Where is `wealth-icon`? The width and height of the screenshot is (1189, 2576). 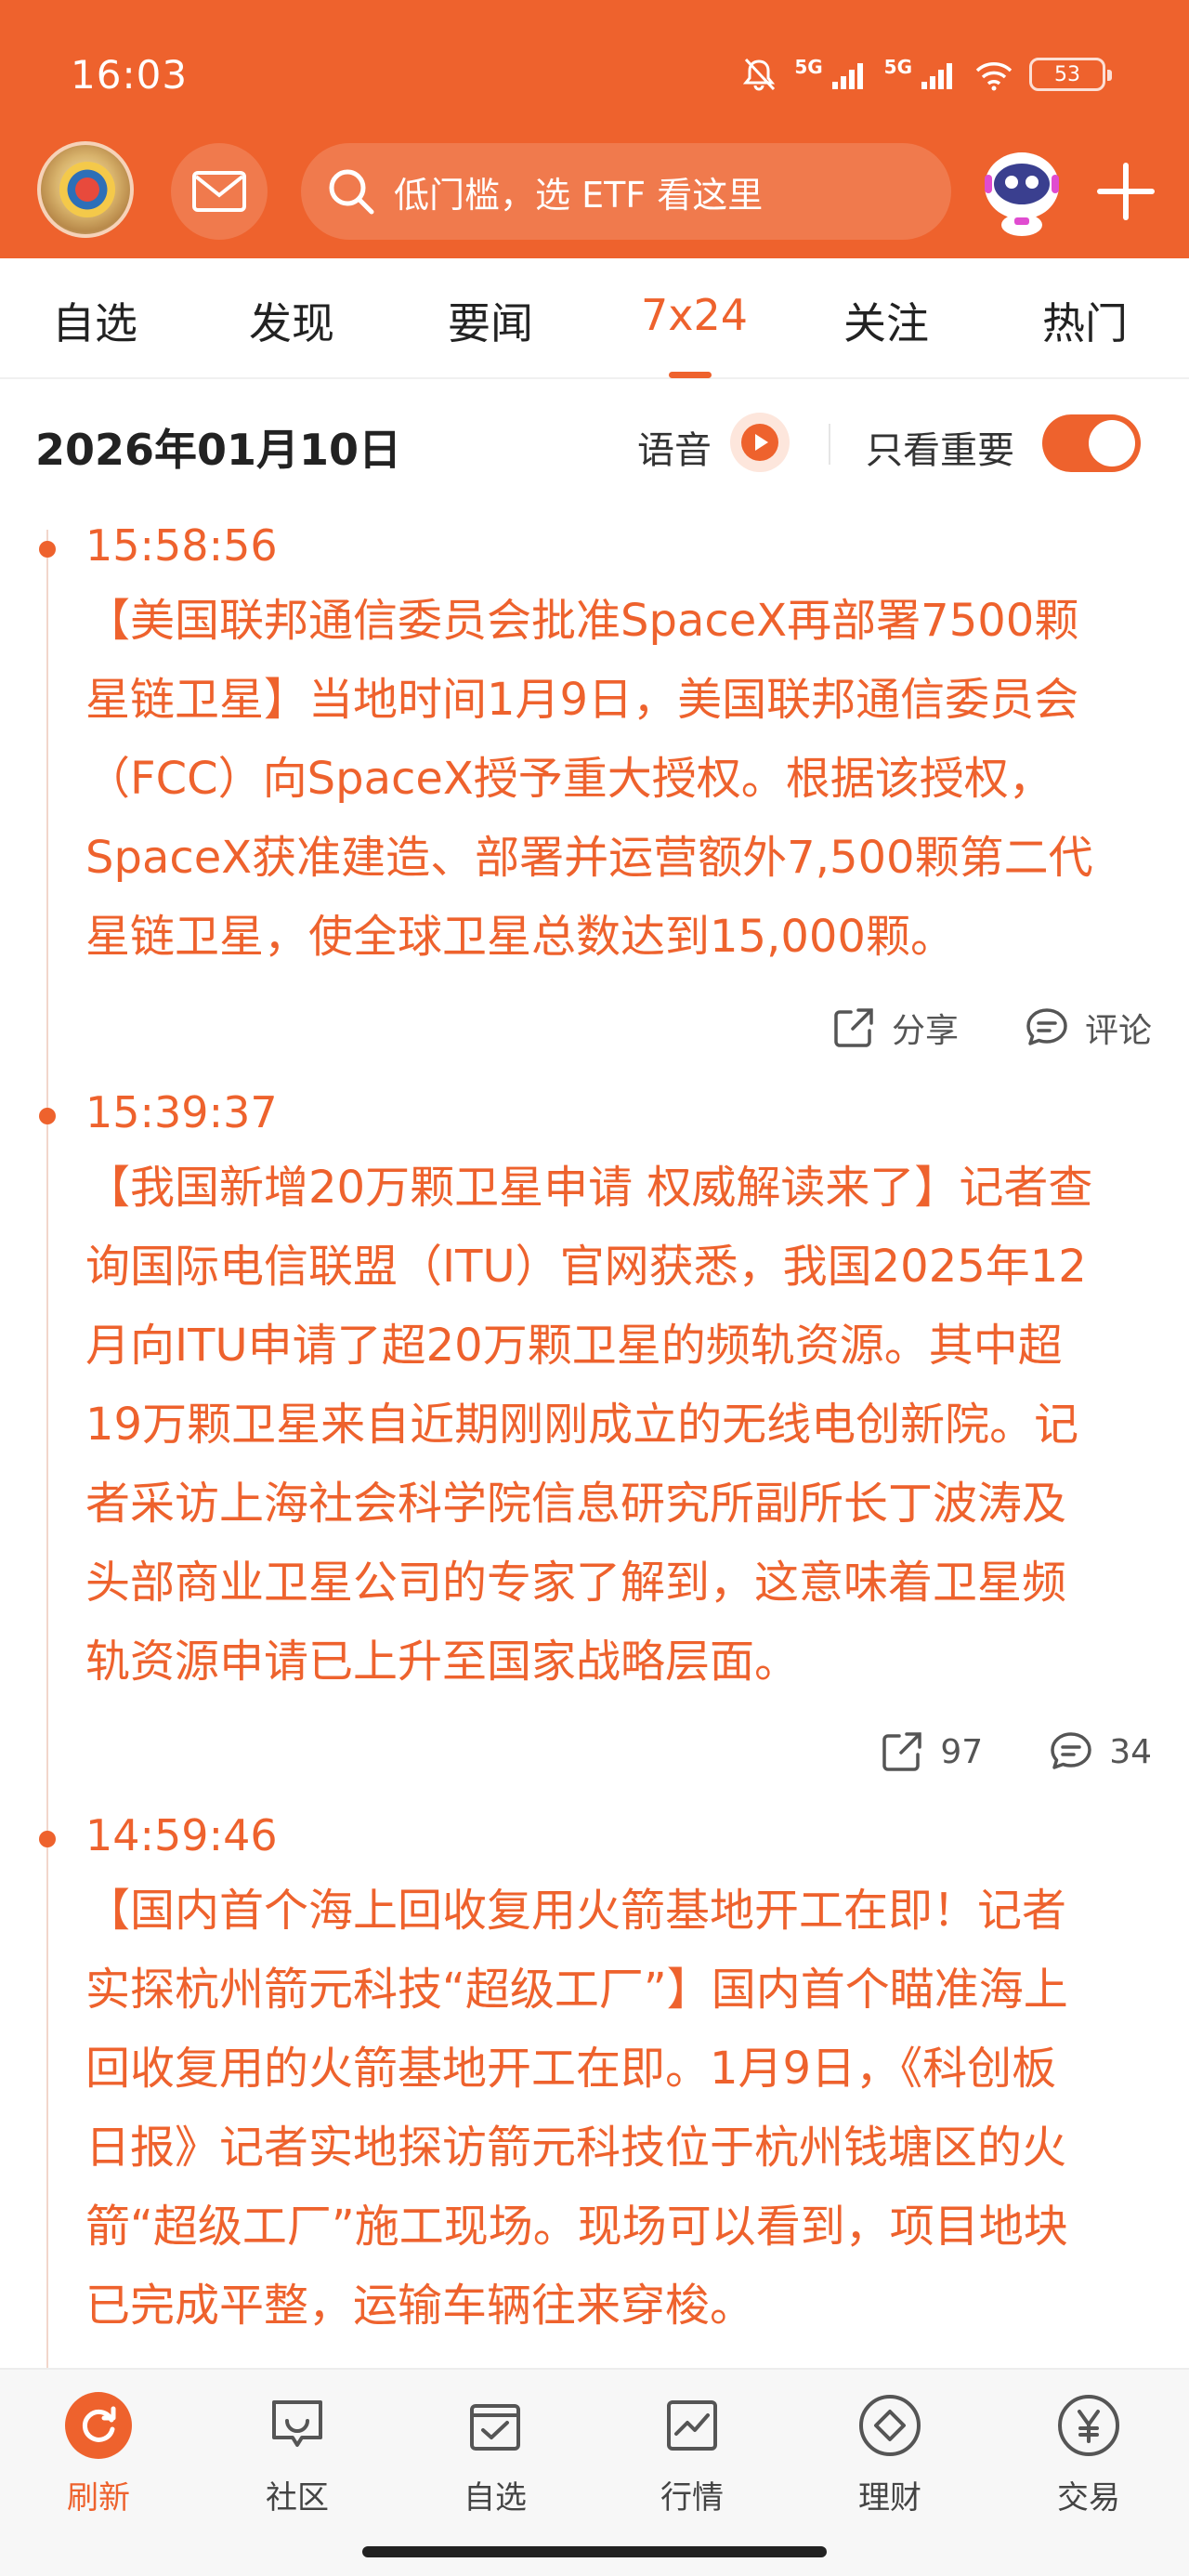
wealth-icon is located at coordinates (890, 2425).